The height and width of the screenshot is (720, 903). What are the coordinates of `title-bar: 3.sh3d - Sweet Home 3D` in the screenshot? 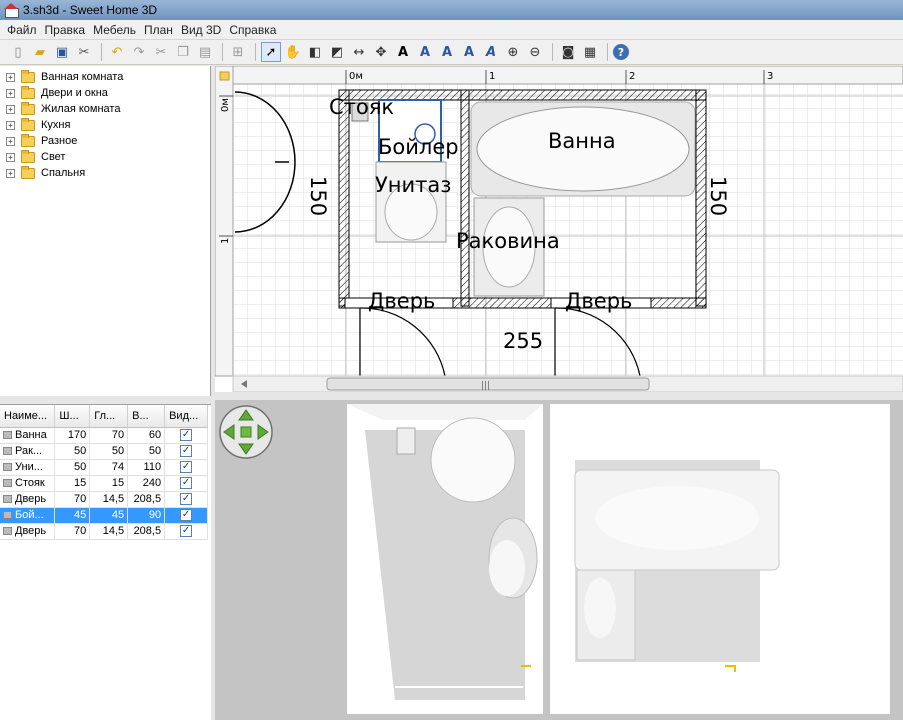 It's located at (451, 10).